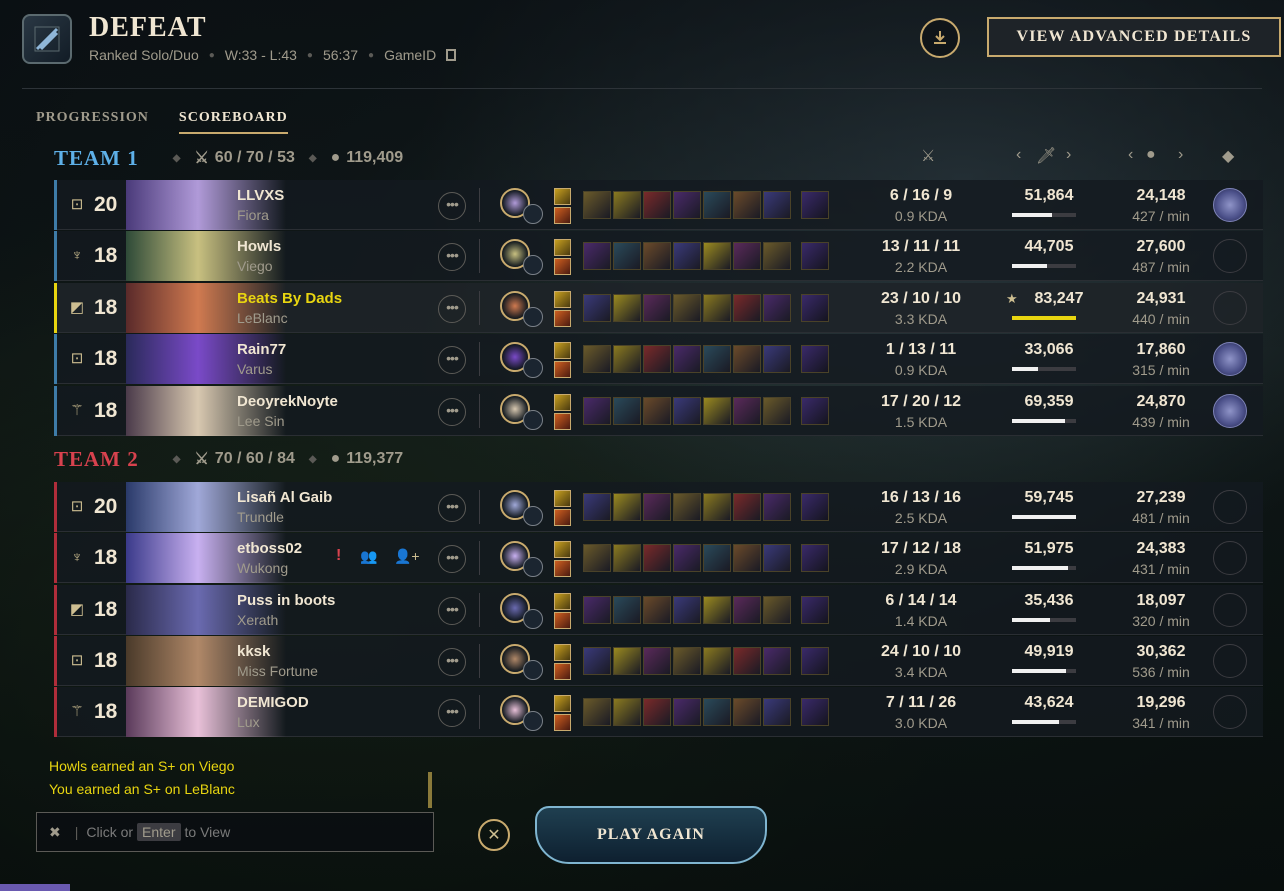  Describe the element at coordinates (1018, 155) in the screenshot. I see `damage-prev-icon: ‹` at that location.